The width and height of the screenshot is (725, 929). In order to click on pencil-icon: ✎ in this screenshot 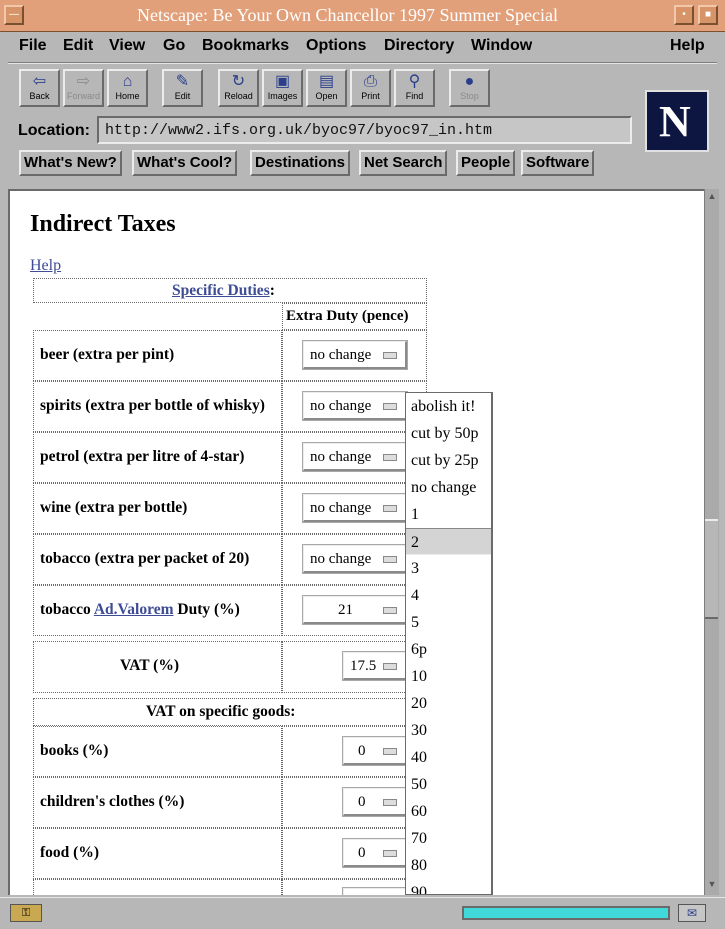, I will do `click(182, 81)`.